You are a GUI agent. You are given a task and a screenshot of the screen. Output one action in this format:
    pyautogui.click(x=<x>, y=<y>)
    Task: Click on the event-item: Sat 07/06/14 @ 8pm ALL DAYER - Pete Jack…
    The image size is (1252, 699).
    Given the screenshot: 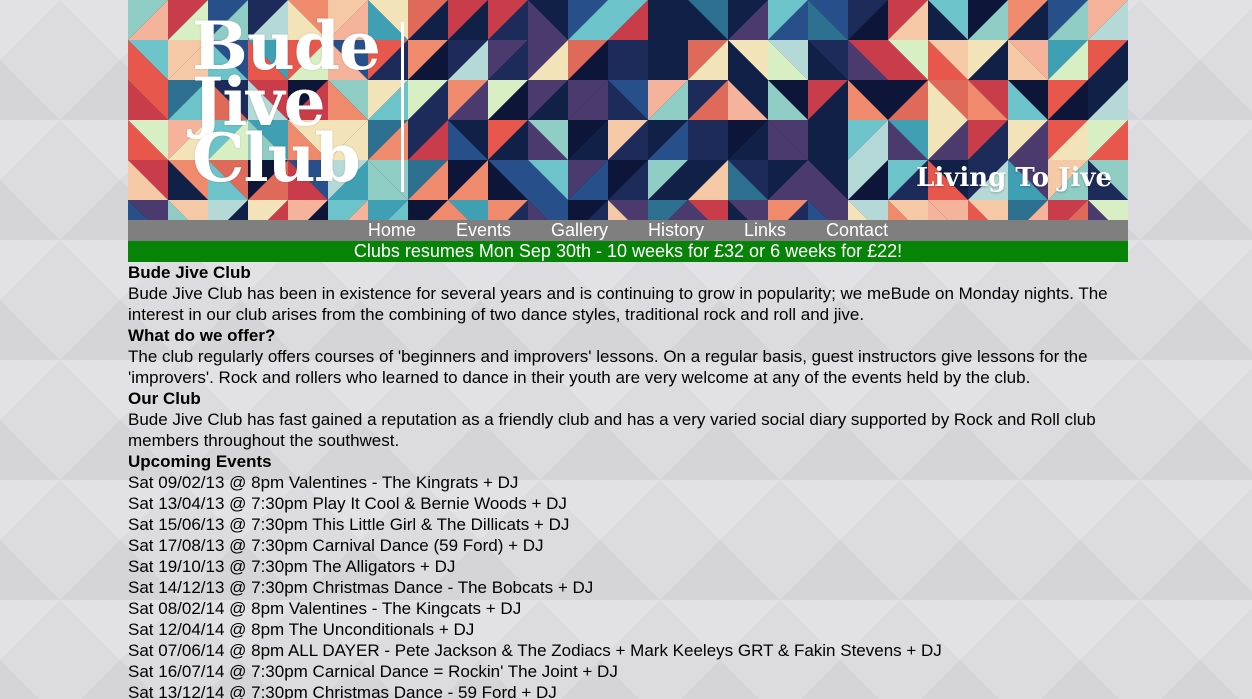 What is the action you would take?
    pyautogui.click(x=535, y=650)
    